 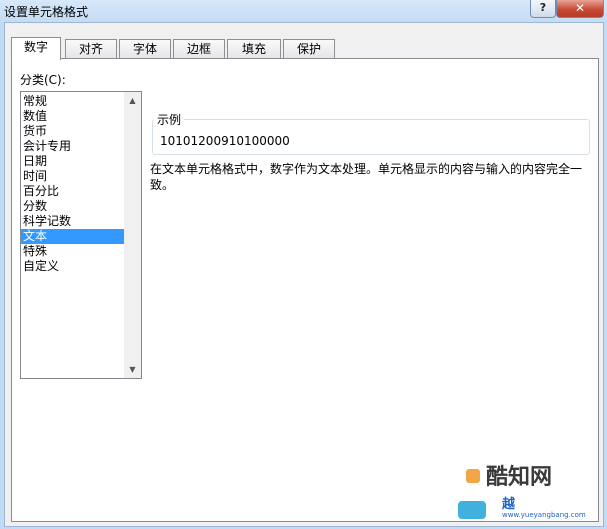 What do you see at coordinates (72, 101) in the screenshot?
I see `category-item-general: 常规` at bounding box center [72, 101].